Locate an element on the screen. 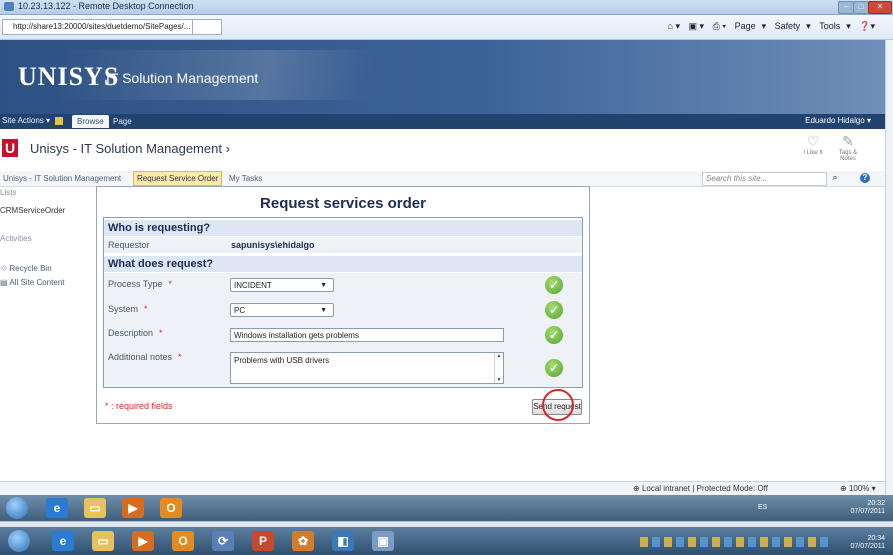 This screenshot has height=555, width=893. search-icon: ⌕ is located at coordinates (835, 178).